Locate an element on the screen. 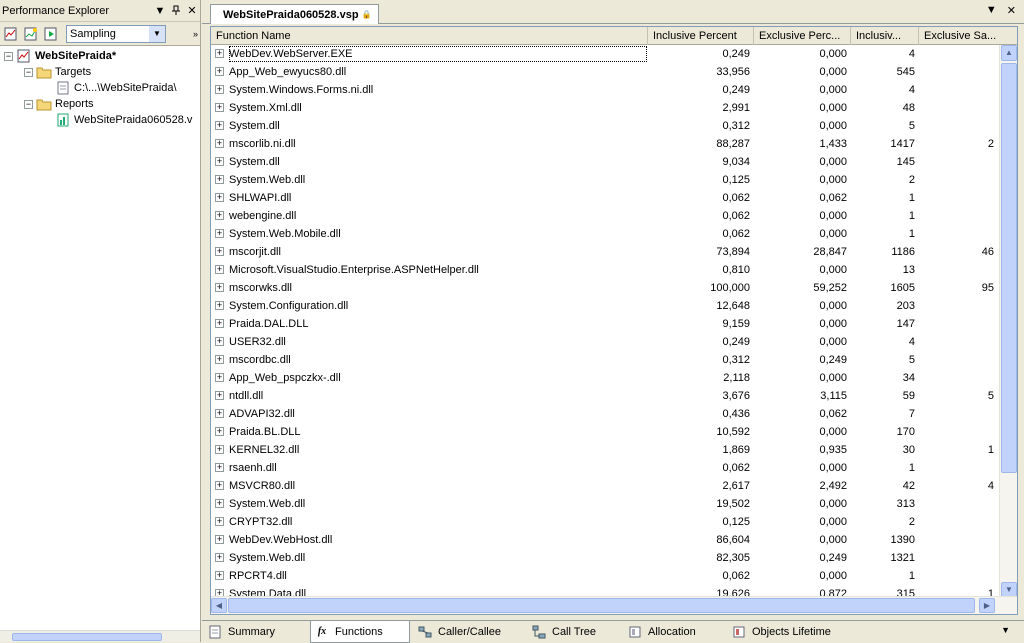 The image size is (1024, 643). pin-icon is located at coordinates (176, 11).